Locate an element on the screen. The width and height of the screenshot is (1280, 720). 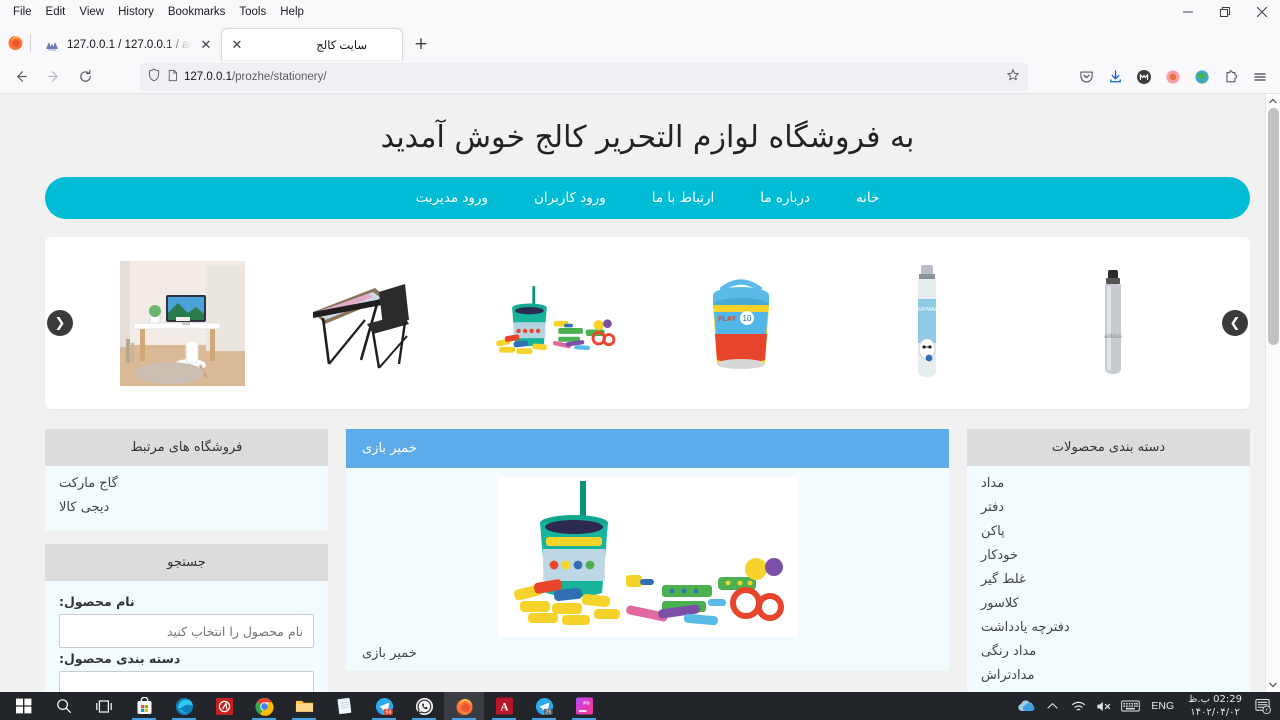
carousel-slide-playdough-bucket: 10 PLAY is located at coordinates (741, 323).